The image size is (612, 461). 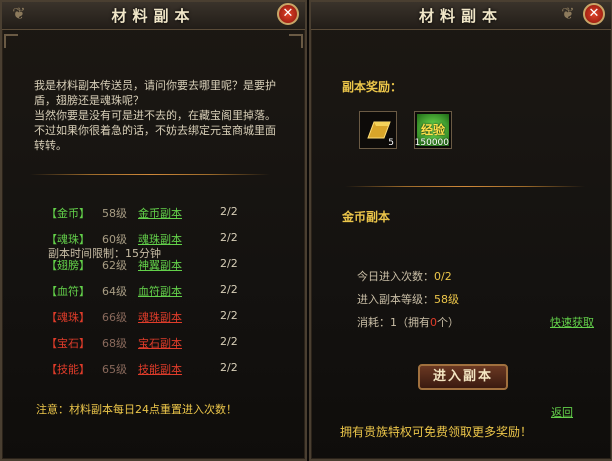 I want to click on right-ornament-icon: ❦, so click(x=568, y=13).